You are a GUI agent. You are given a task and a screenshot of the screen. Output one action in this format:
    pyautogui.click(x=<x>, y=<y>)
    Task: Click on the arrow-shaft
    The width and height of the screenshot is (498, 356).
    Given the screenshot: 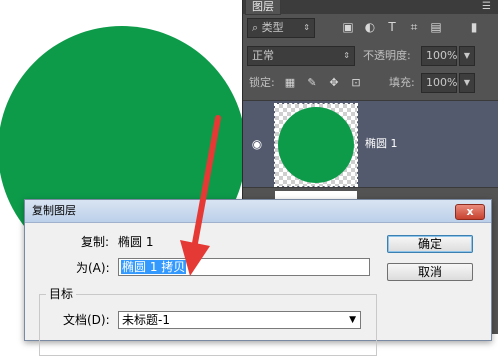 What is the action you would take?
    pyautogui.click(x=205, y=186)
    